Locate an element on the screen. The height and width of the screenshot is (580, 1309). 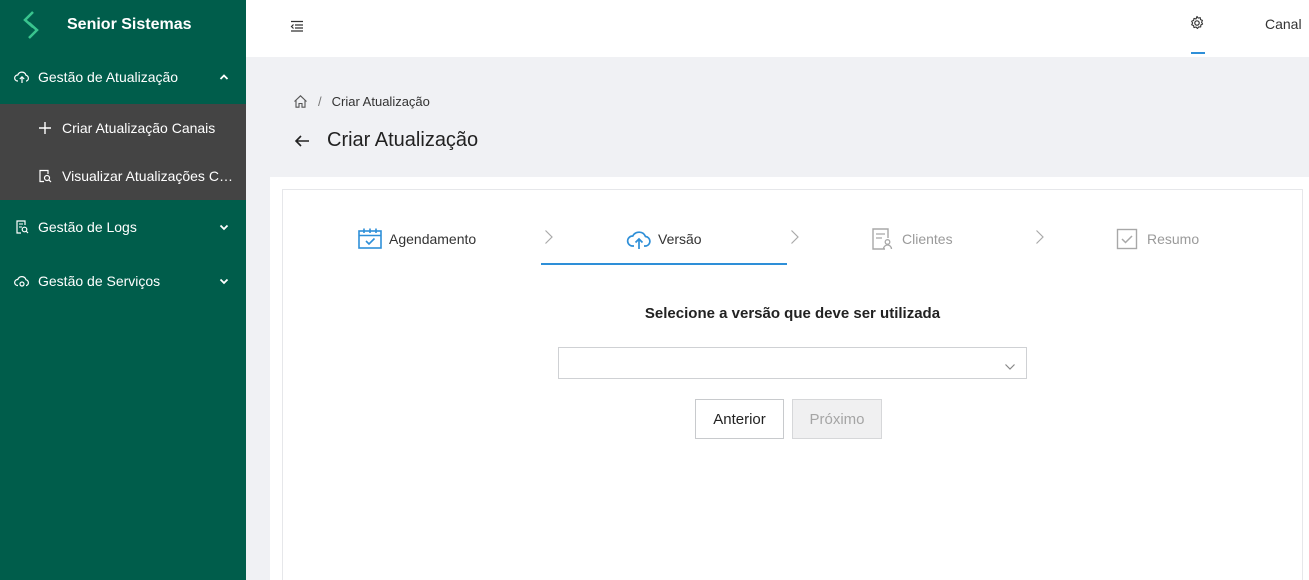
version-select is located at coordinates (792, 363).